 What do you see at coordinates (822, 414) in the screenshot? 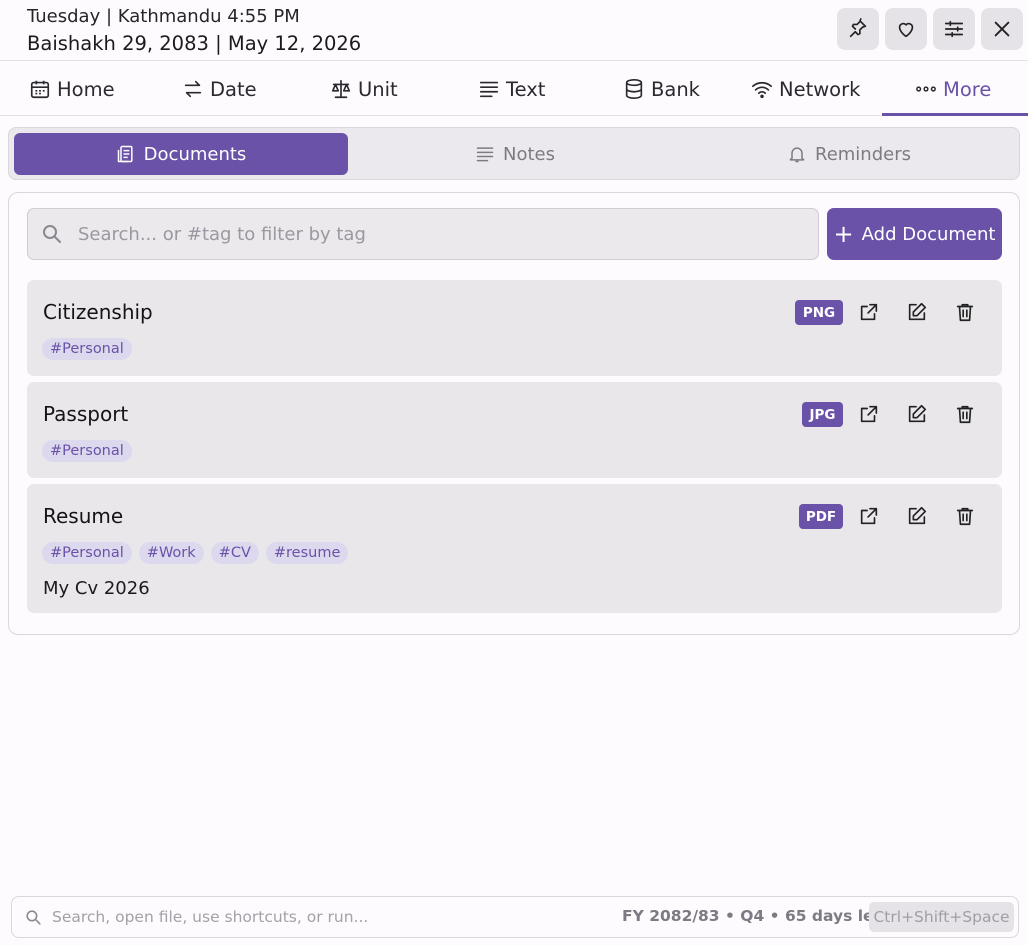
I see `file-type-badge: JPG` at bounding box center [822, 414].